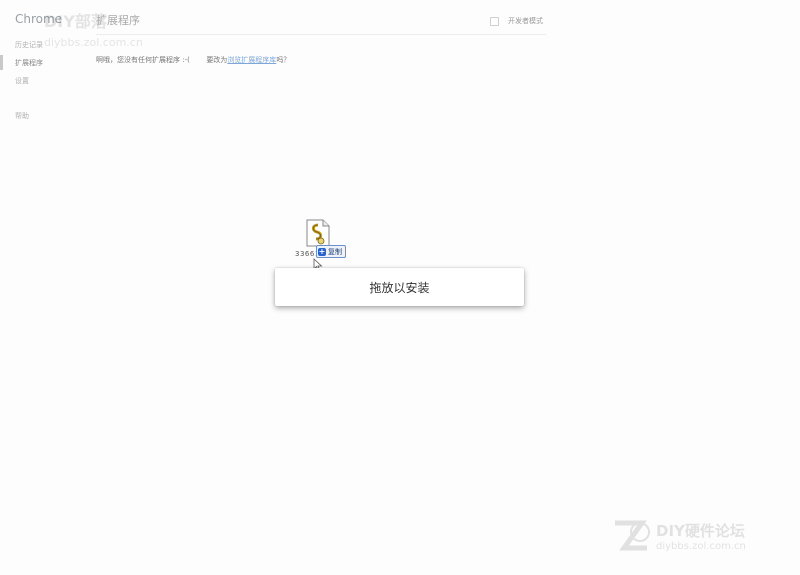 Image resolution: width=800 pixels, height=575 pixels. I want to click on developer-mode-checkbox, so click(494, 21).